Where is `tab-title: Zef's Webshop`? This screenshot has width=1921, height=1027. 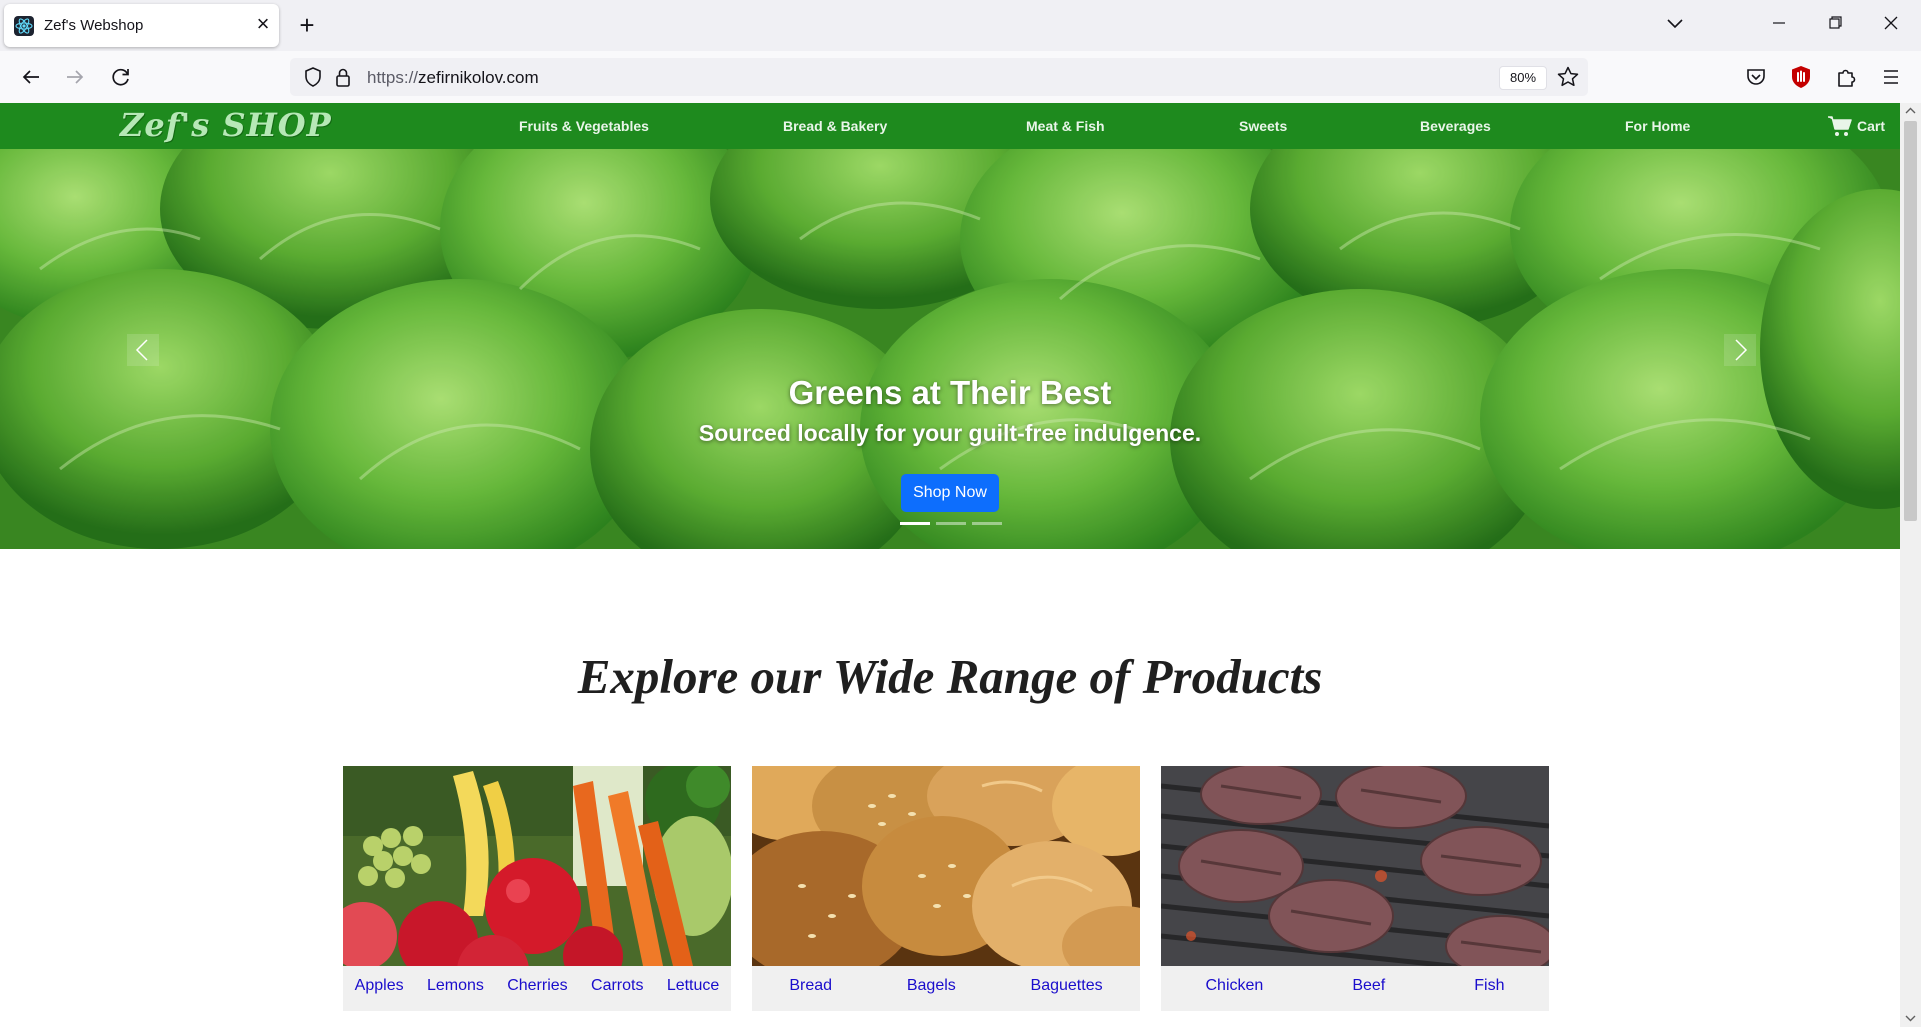
tab-title: Zef's Webshop is located at coordinates (94, 25).